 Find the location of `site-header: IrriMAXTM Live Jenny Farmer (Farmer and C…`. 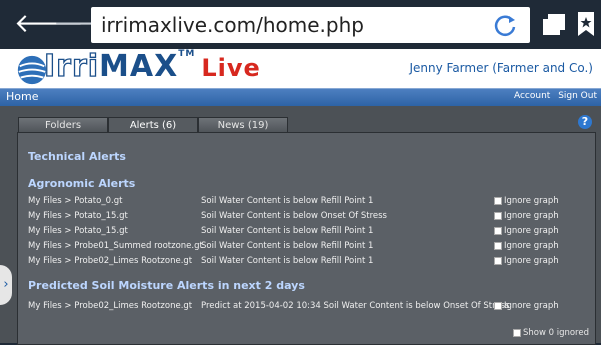

site-header: IrriMAXTM Live Jenny Farmer (Farmer and C… is located at coordinates (300, 68).